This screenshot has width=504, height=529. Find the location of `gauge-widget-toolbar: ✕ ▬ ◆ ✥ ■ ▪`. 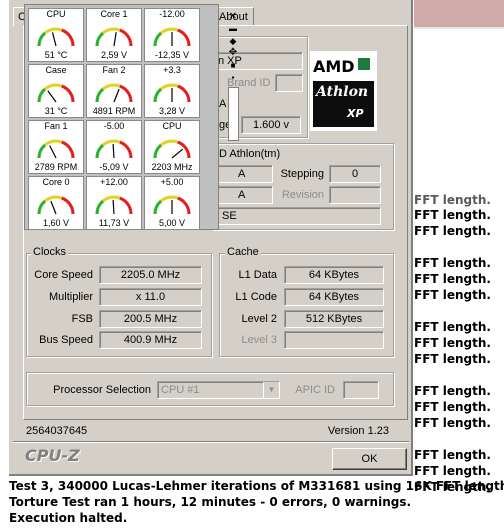

gauge-widget-toolbar: ✕ ▬ ◆ ✥ ■ ▪ is located at coordinates (233, 121).